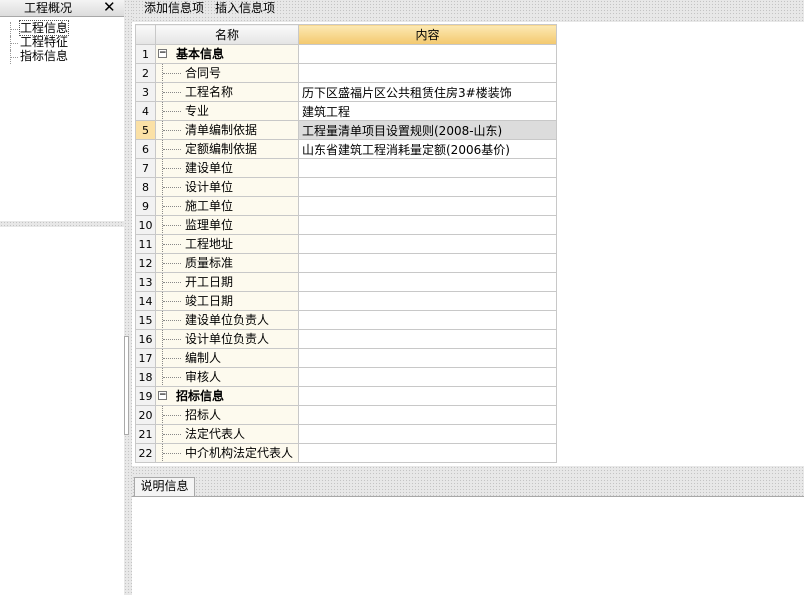 Image resolution: width=804 pixels, height=595 pixels. Describe the element at coordinates (227, 54) in the screenshot. I see `name-cell: − 基本信息` at that location.